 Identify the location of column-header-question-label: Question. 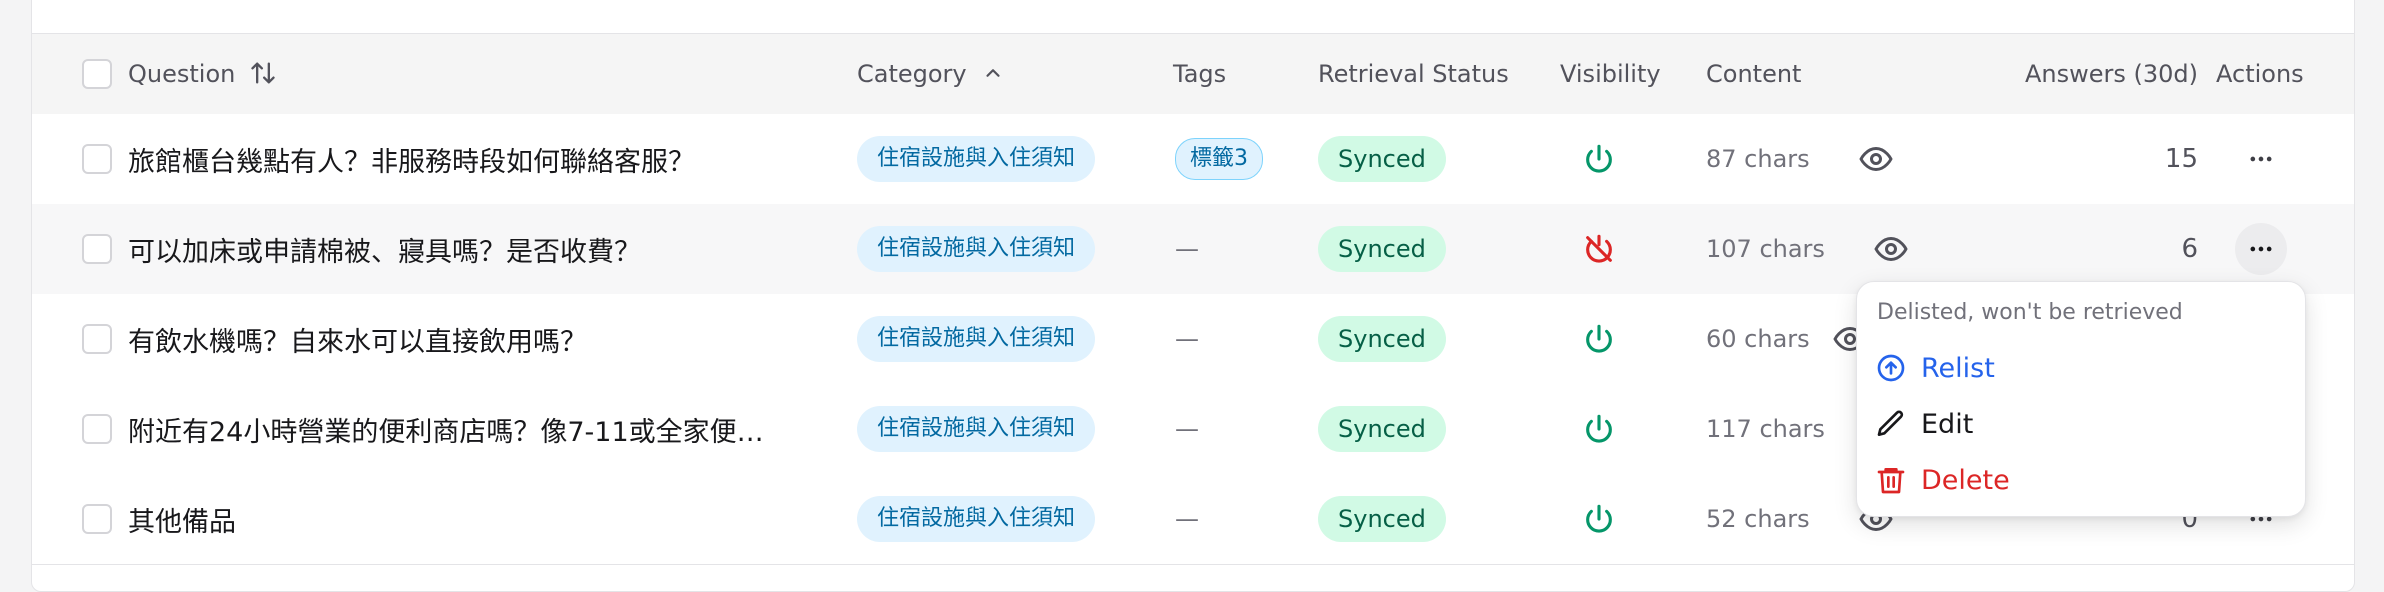
(182, 74).